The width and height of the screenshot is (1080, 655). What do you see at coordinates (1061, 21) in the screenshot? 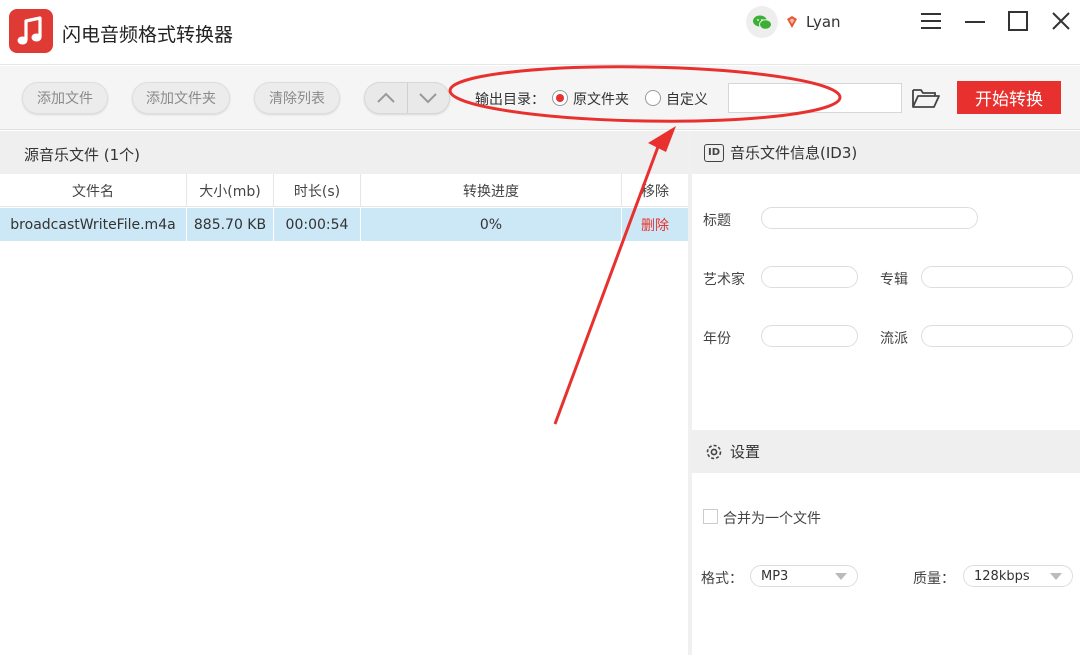
I see `close-icon` at bounding box center [1061, 21].